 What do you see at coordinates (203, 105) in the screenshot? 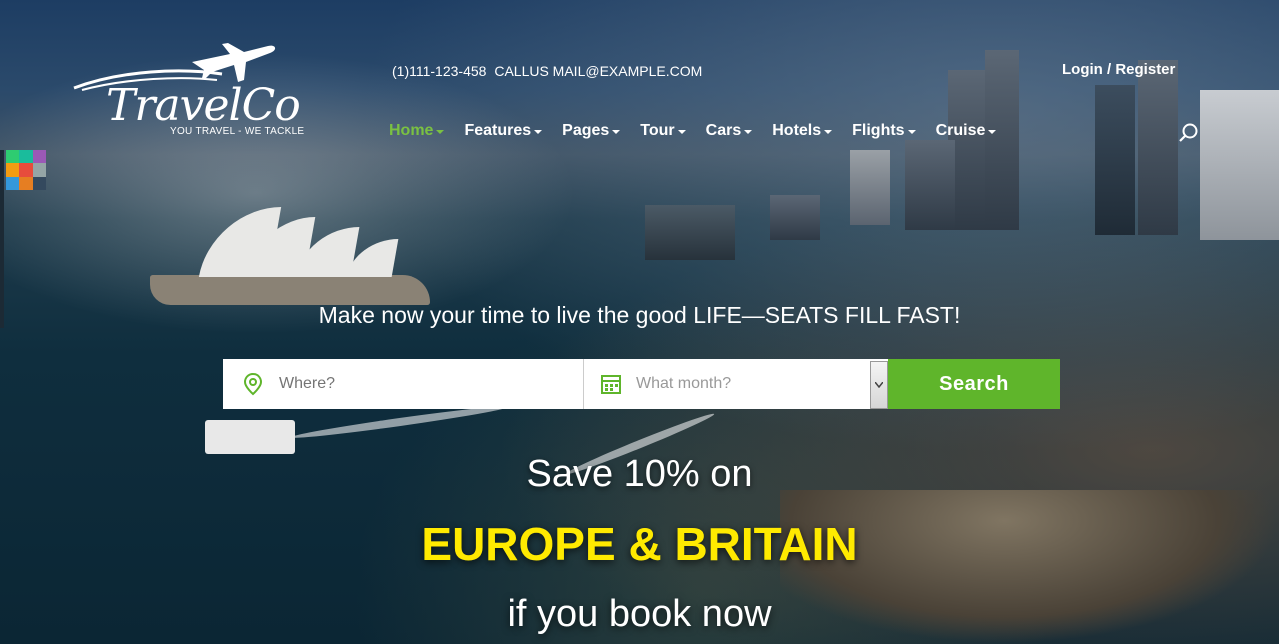
I see `brand-name: TravelCo` at bounding box center [203, 105].